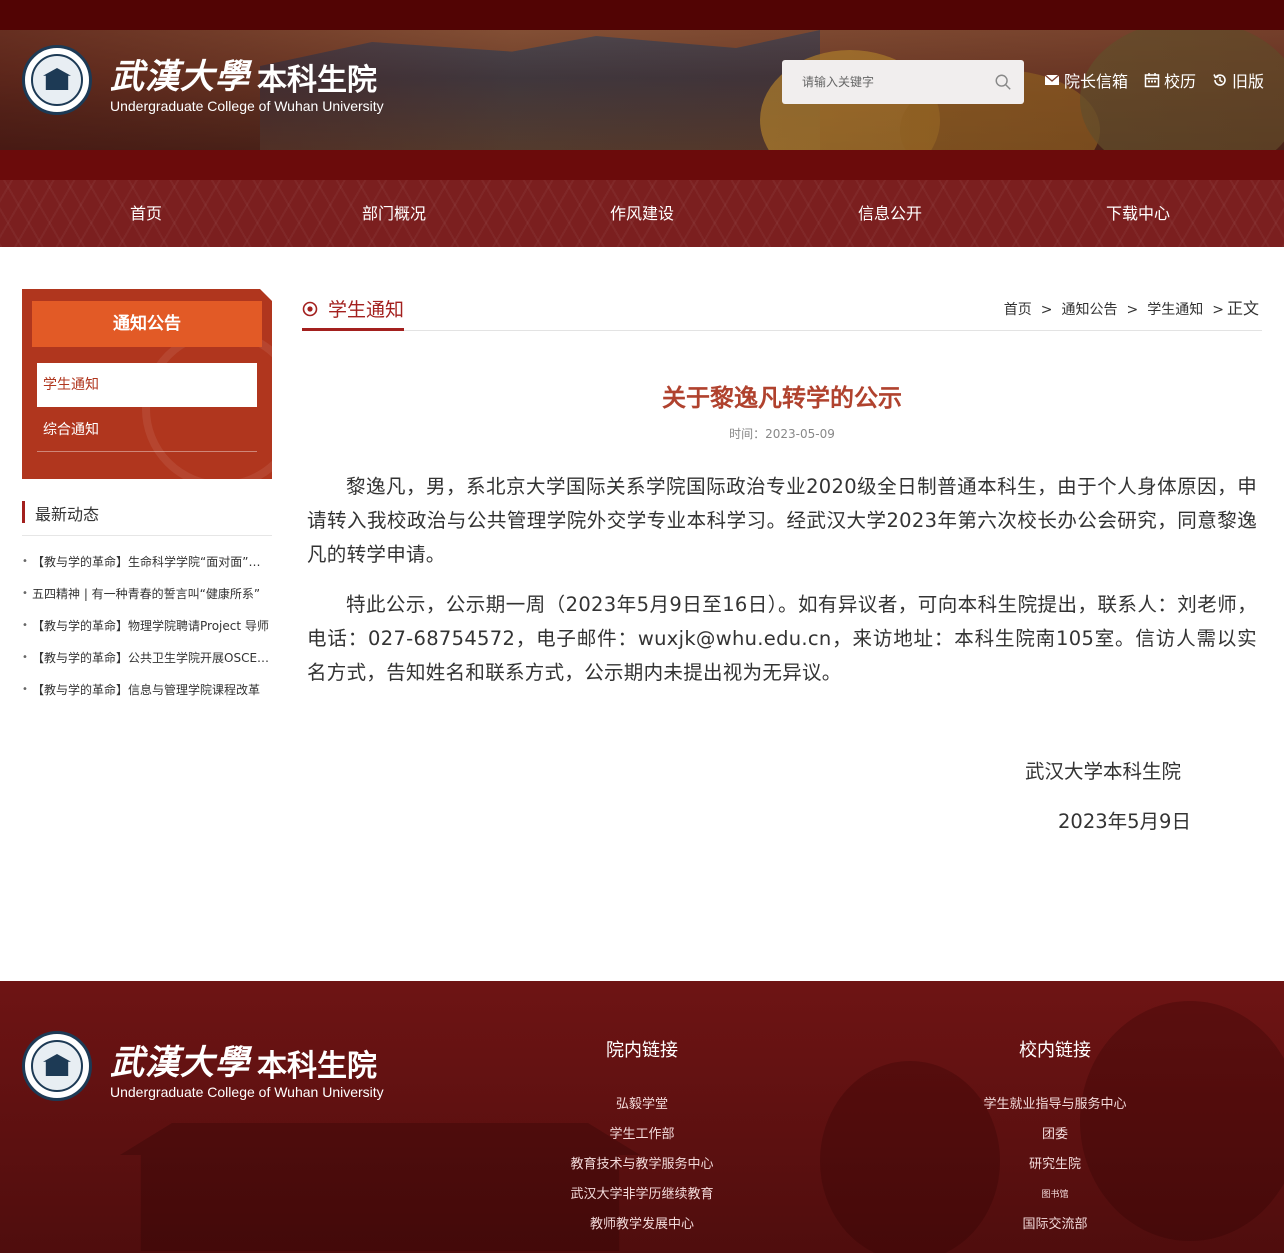 This screenshot has height=1253, width=1284. Describe the element at coordinates (890, 213) in the screenshot. I see `nav-item-disclosure: 信息公开` at that location.